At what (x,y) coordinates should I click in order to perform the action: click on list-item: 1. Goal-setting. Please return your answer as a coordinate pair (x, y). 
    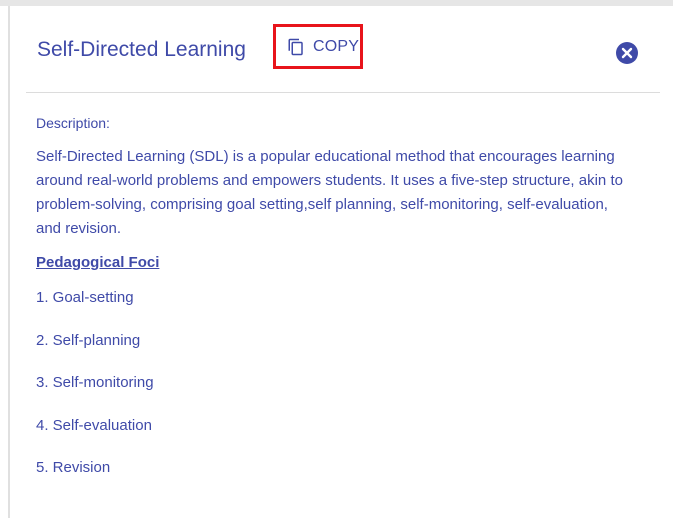
    Looking at the image, I should click on (85, 297).